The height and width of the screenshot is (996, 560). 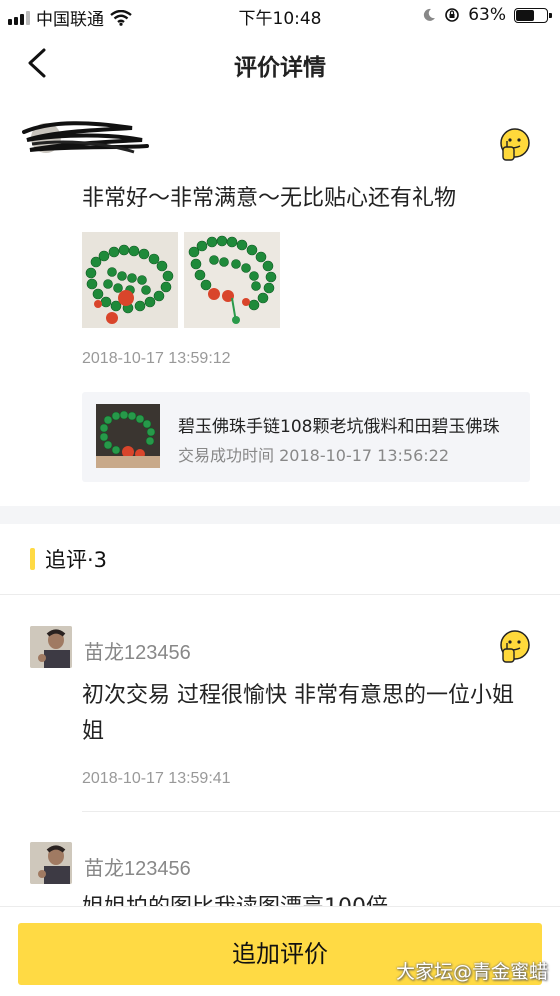 I want to click on product-photo, so click(x=128, y=436).